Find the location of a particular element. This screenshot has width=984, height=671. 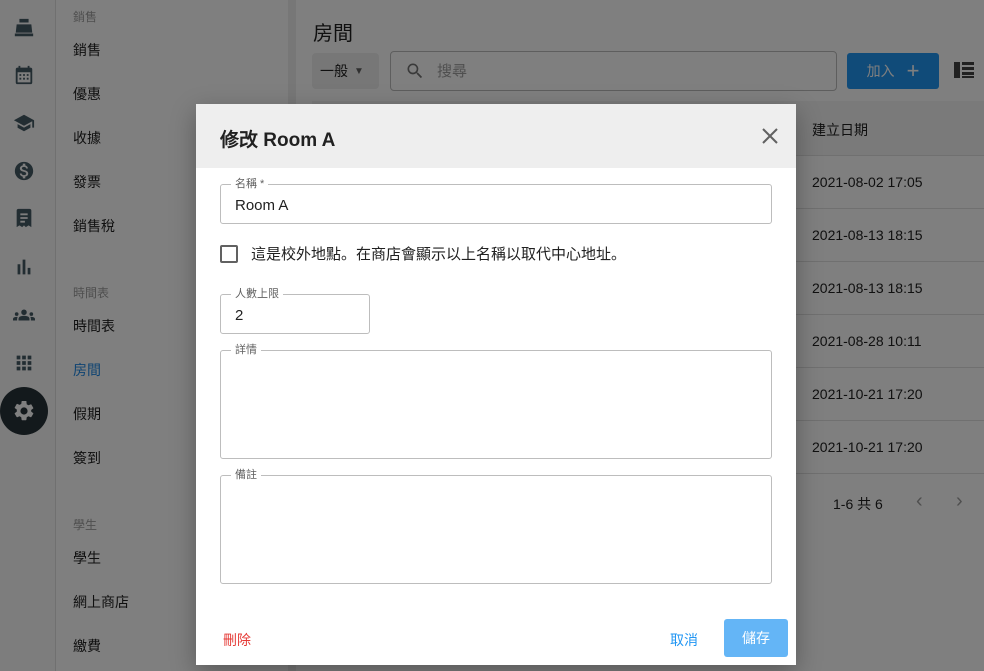

remarks-field-label: 備註 is located at coordinates (246, 475).